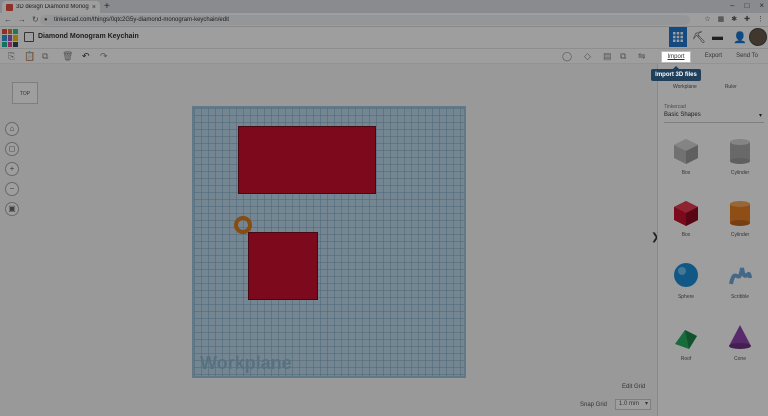  Describe the element at coordinates (12, 169) in the screenshot. I see `zoom-in-icon: +` at that location.